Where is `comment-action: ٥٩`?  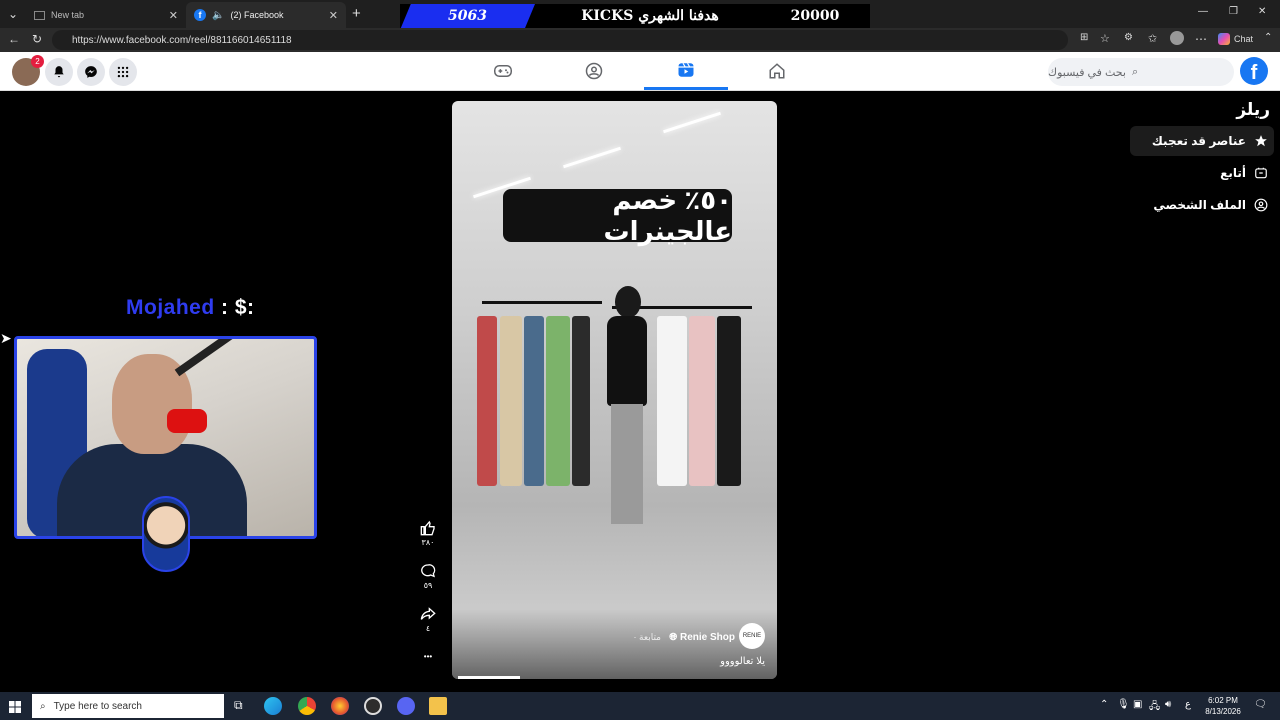 comment-action: ٥٩ is located at coordinates (428, 576).